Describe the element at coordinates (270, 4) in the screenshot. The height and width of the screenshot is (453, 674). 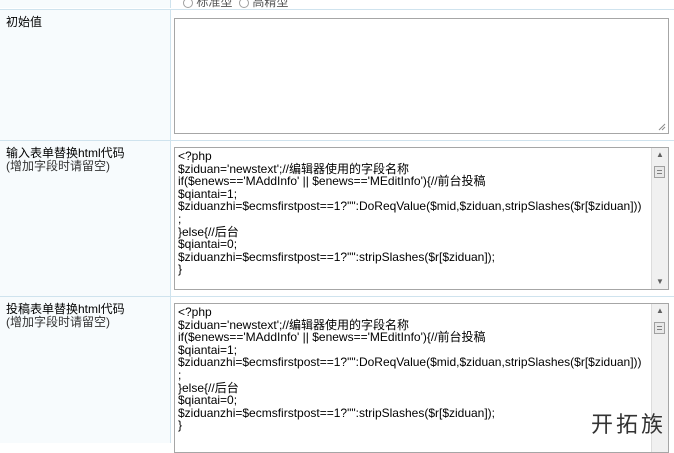
I see `radio-high-precision-label: 高精型` at that location.